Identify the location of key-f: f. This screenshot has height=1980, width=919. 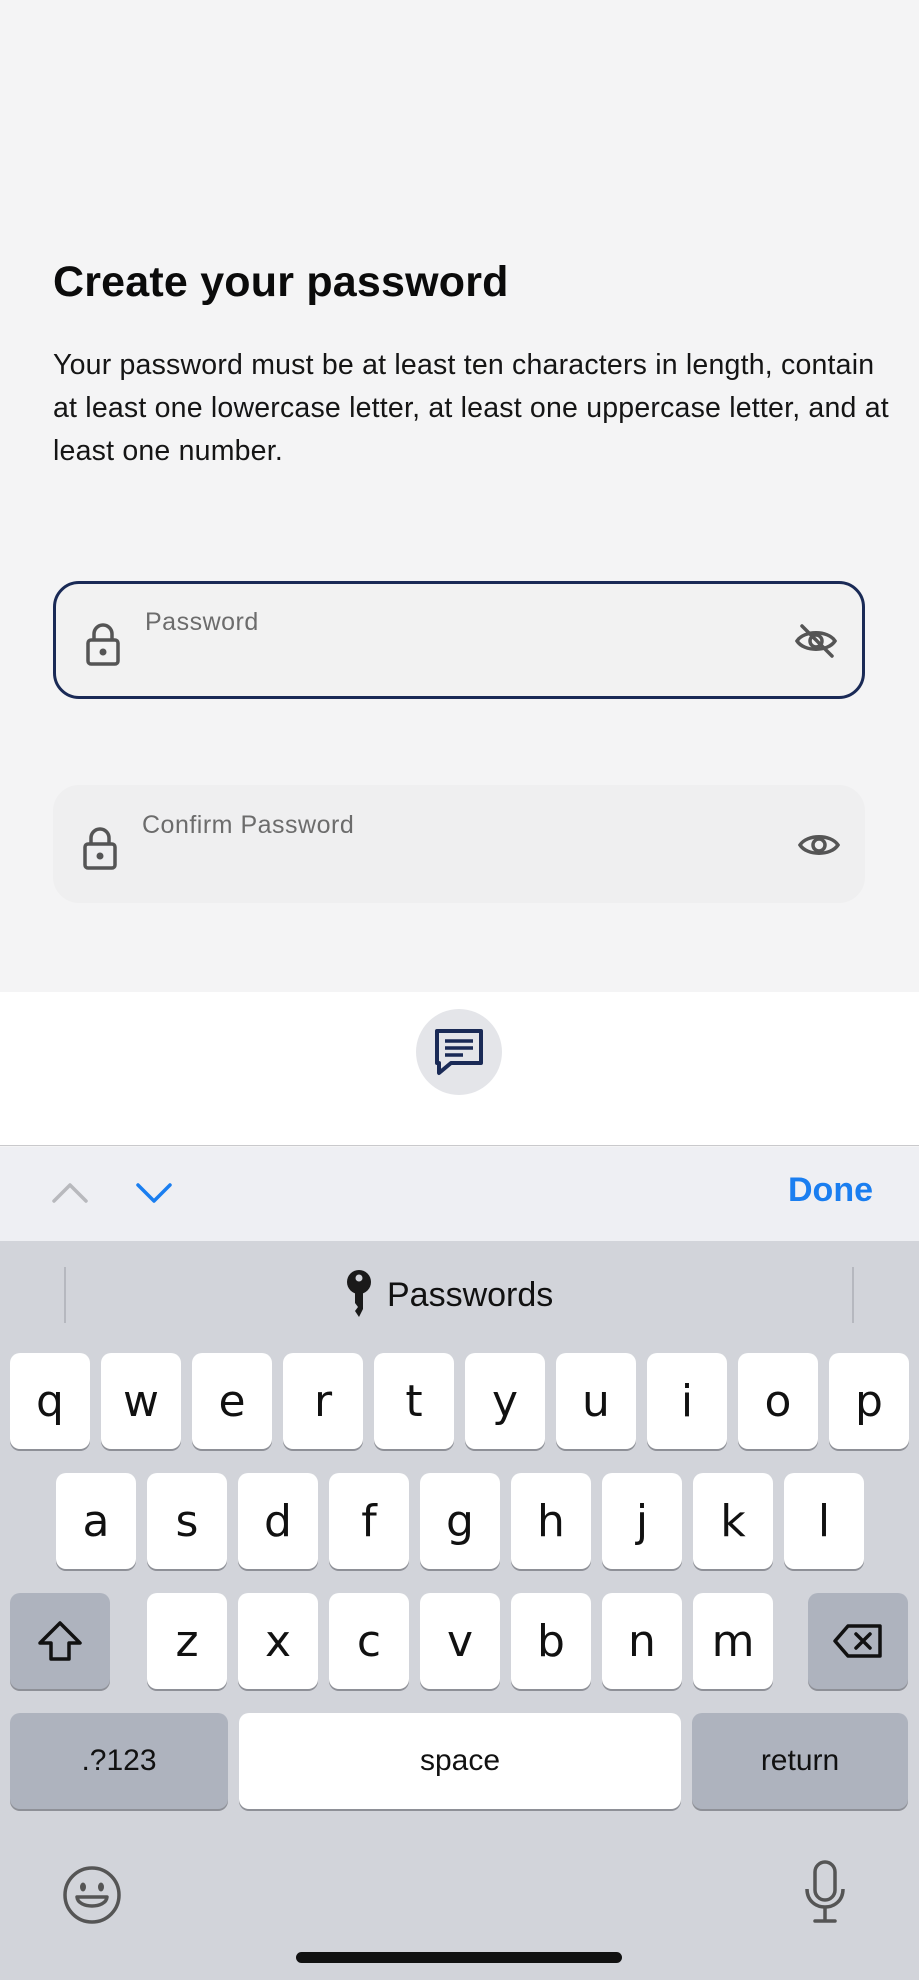
(369, 1521).